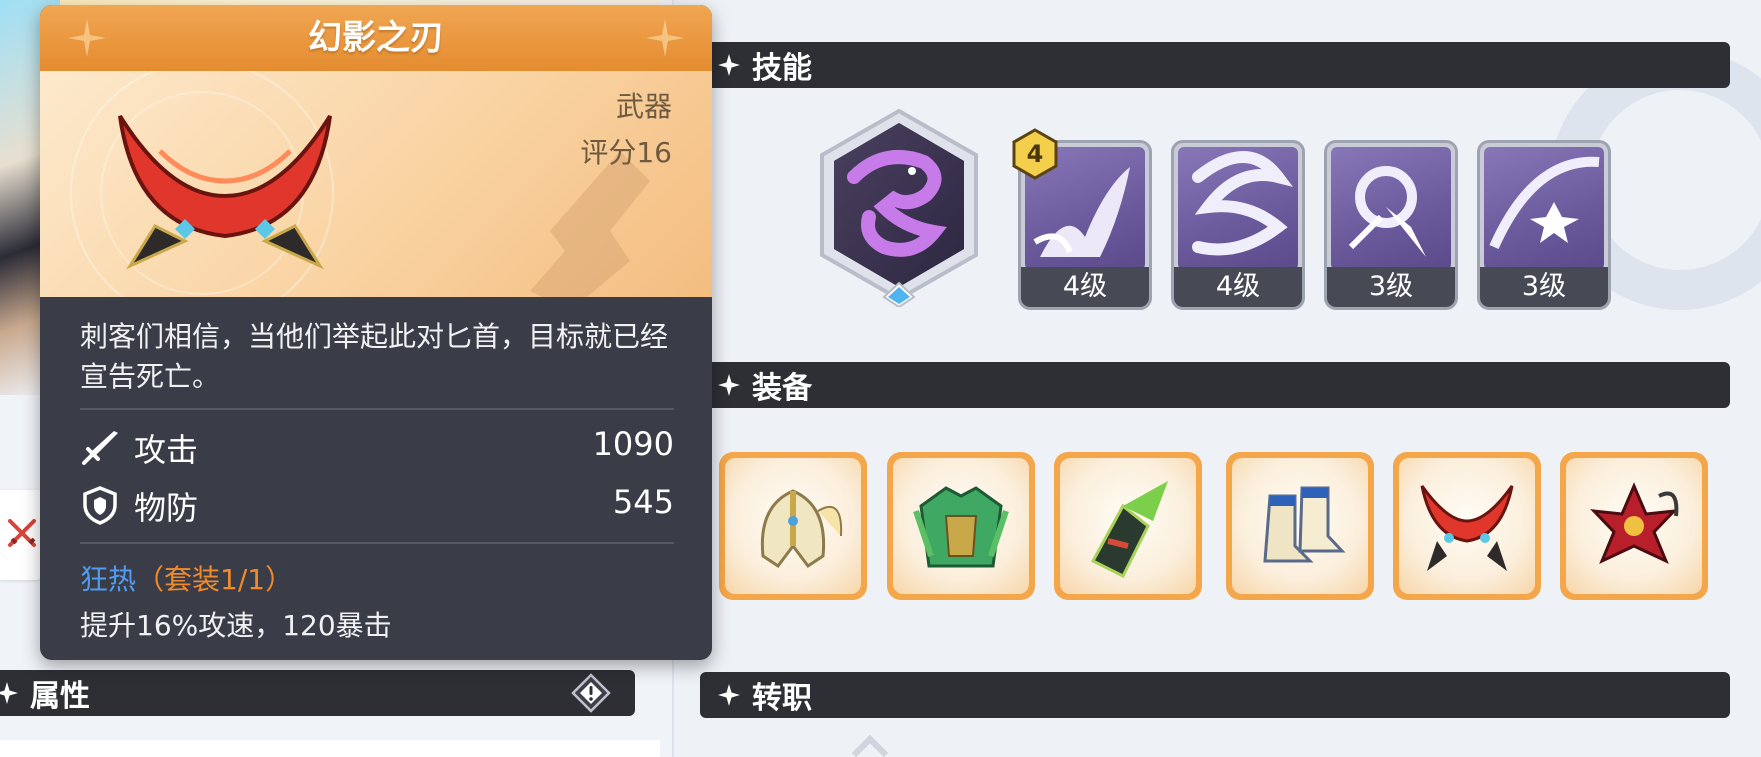 This screenshot has width=1761, height=757. Describe the element at coordinates (330, 748) in the screenshot. I see `attributes-content-area` at that location.